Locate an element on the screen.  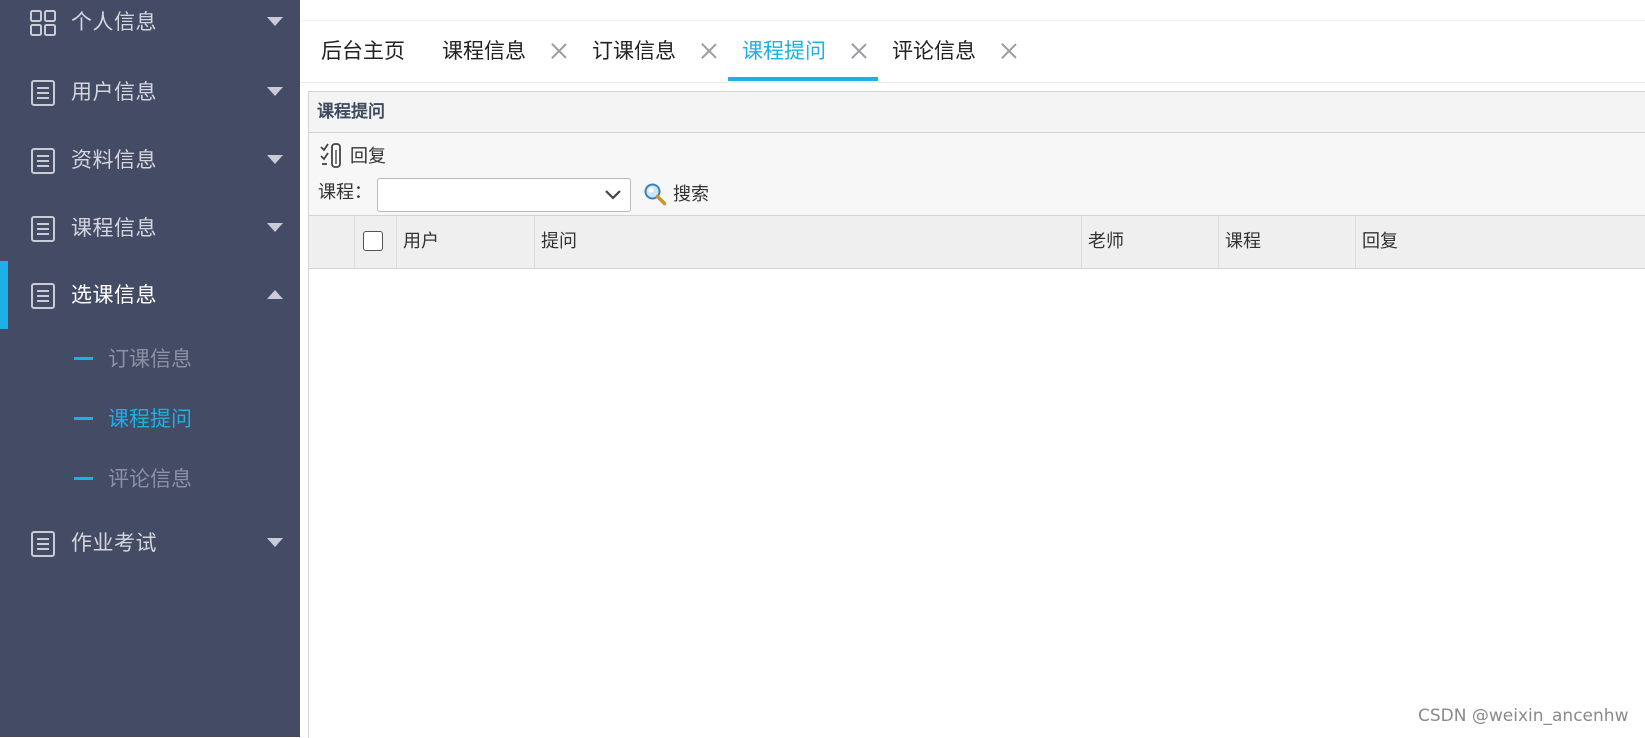
sidebar-item-course-selection: 选课信息 is located at coordinates (150, 295).